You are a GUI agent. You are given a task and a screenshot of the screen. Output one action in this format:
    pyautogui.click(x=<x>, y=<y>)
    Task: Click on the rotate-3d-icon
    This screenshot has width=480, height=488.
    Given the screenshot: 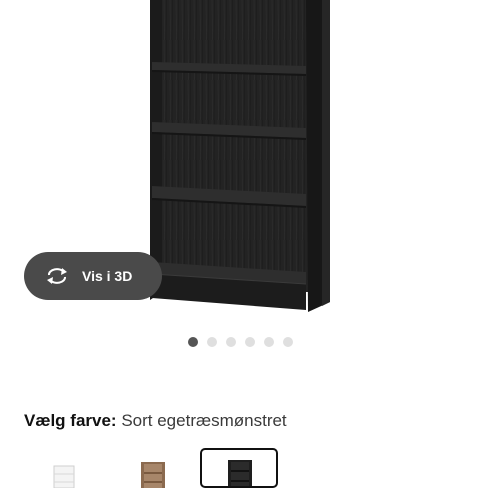 What is the action you would take?
    pyautogui.click(x=57, y=276)
    